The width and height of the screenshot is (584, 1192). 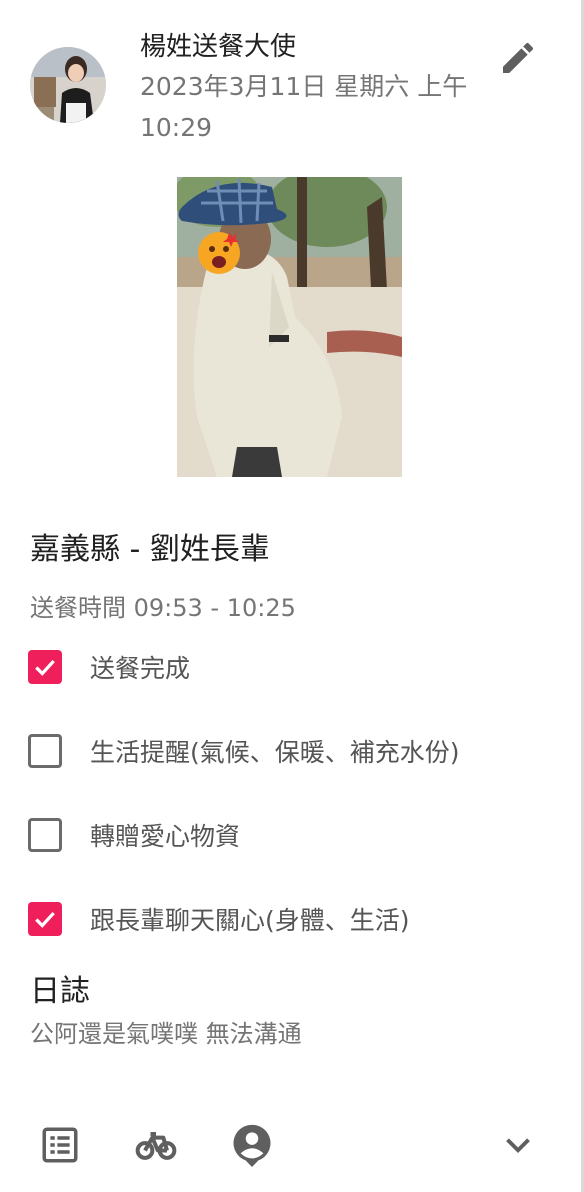 I want to click on expand-button, so click(x=518, y=1145).